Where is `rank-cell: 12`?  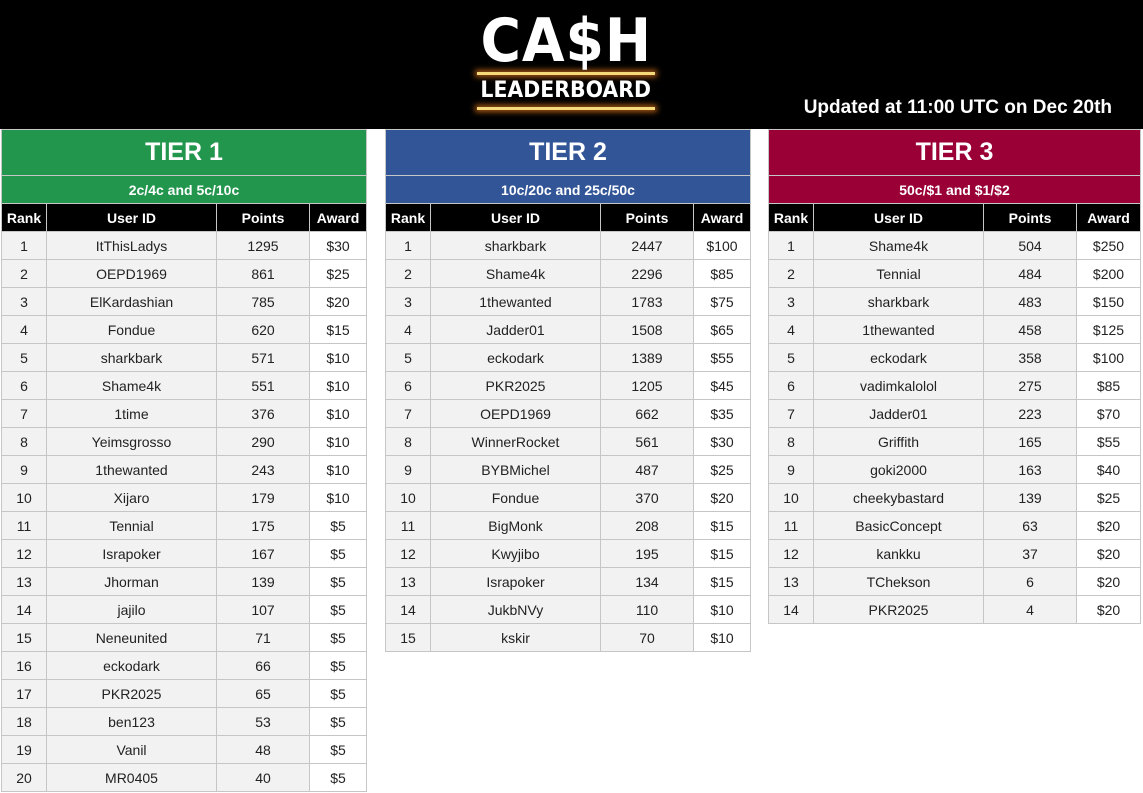
rank-cell: 12 is located at coordinates (408, 553).